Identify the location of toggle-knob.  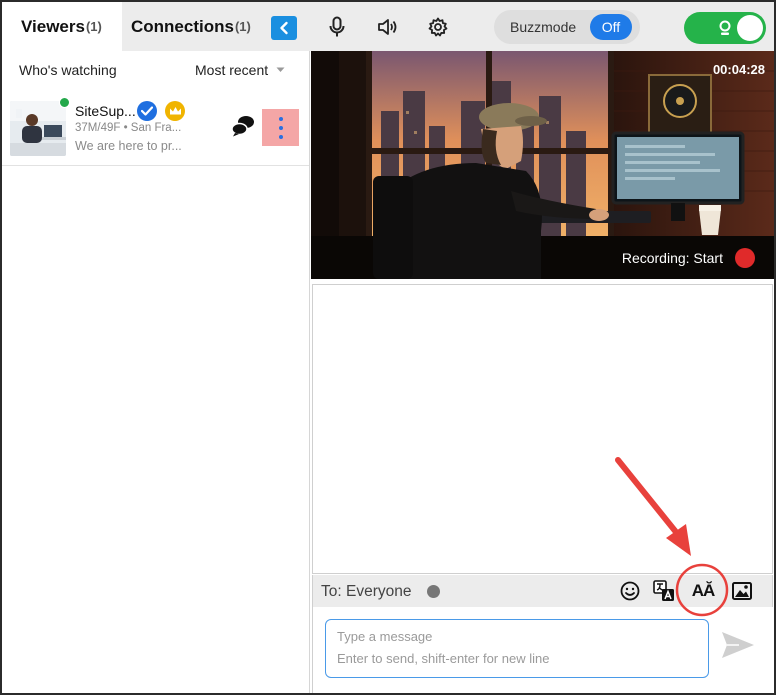
(750, 28).